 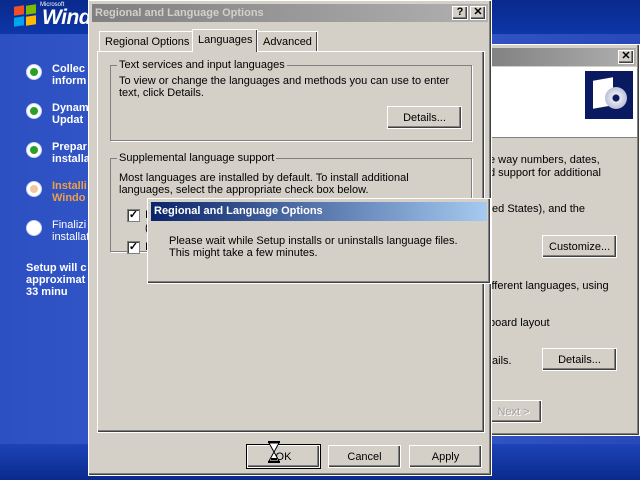 I want to click on ok-button: OK, so click(x=283, y=456).